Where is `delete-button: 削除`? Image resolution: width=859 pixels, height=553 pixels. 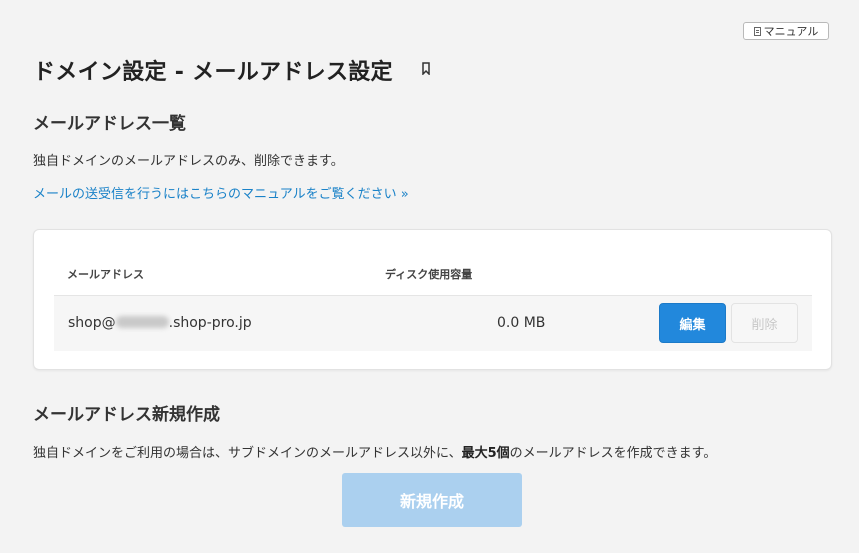
delete-button: 削除 is located at coordinates (764, 323).